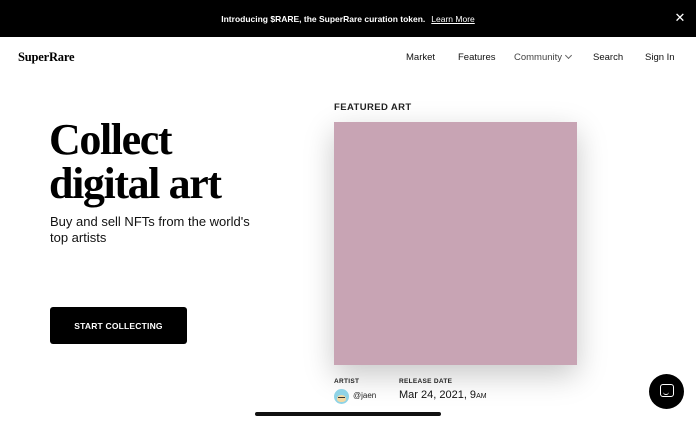 The image size is (696, 421). What do you see at coordinates (481, 396) in the screenshot?
I see `release-date-ampm: AM` at bounding box center [481, 396].